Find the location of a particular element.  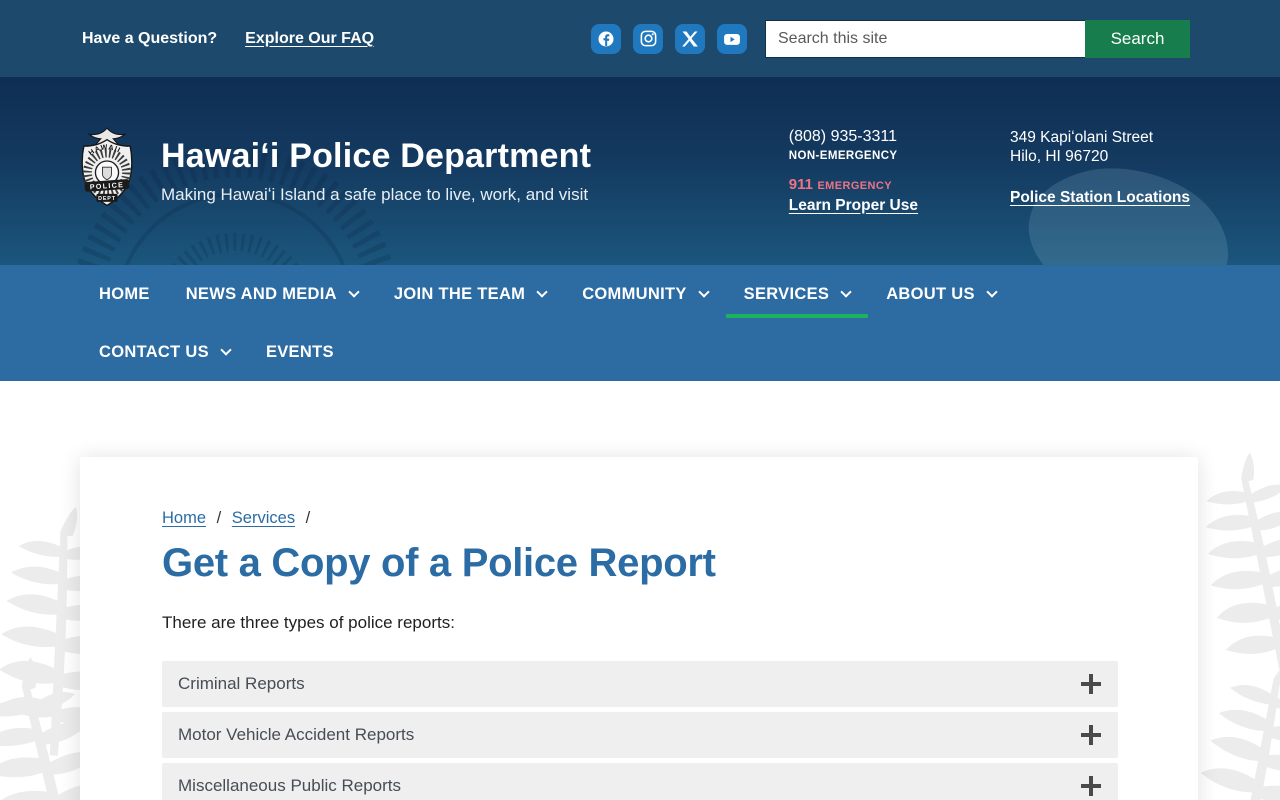

page-title: Get a Copy of a Police Report is located at coordinates (439, 563).